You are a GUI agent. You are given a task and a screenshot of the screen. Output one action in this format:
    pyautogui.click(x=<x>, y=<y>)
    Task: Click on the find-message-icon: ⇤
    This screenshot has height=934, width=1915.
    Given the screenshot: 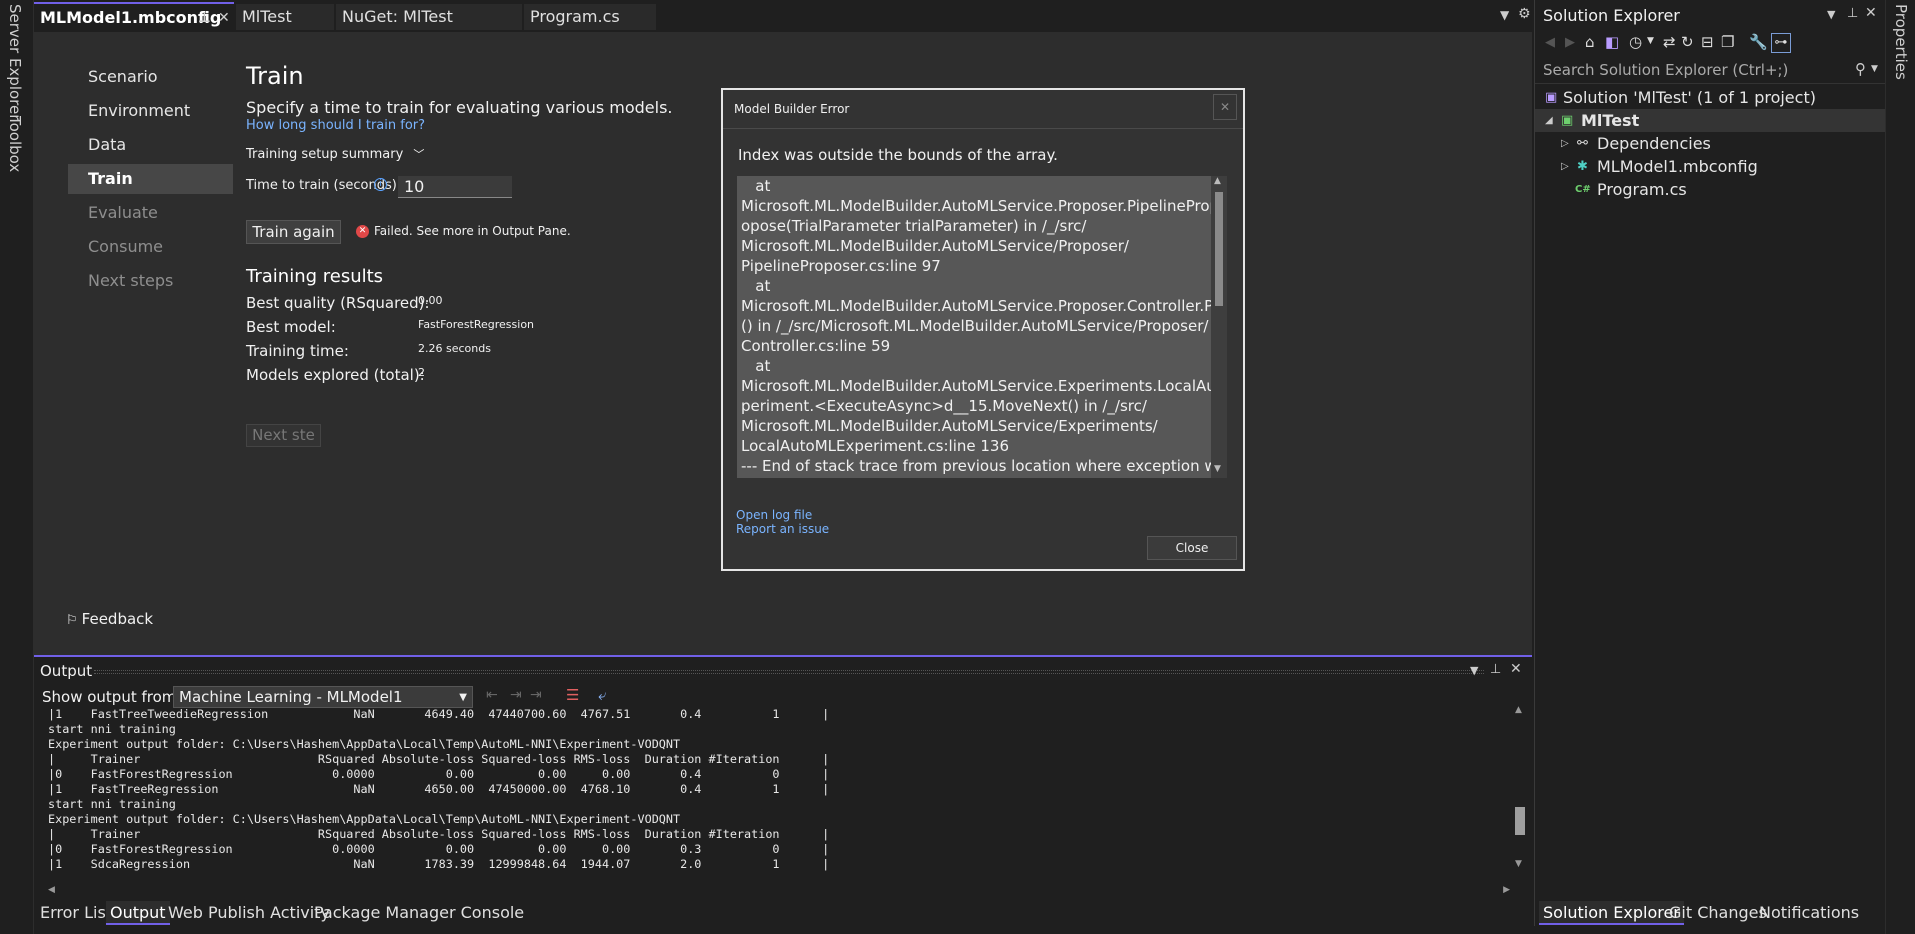 What is the action you would take?
    pyautogui.click(x=492, y=695)
    